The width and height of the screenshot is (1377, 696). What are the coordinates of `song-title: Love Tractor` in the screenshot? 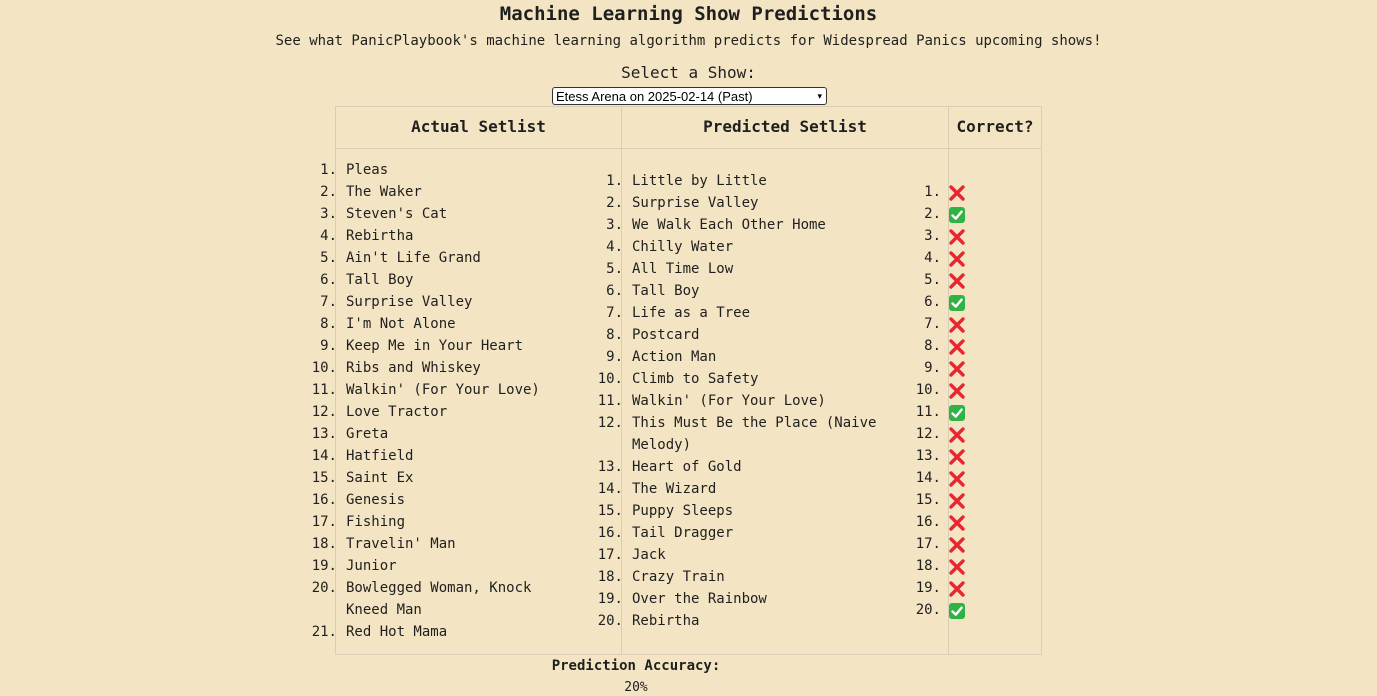 It's located at (397, 412).